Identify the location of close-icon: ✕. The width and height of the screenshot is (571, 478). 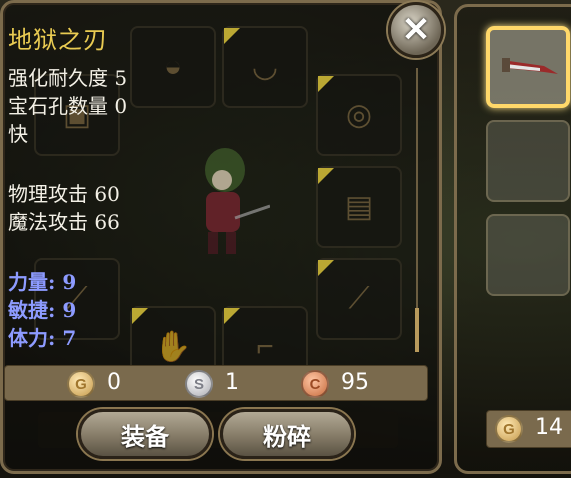
(416, 30).